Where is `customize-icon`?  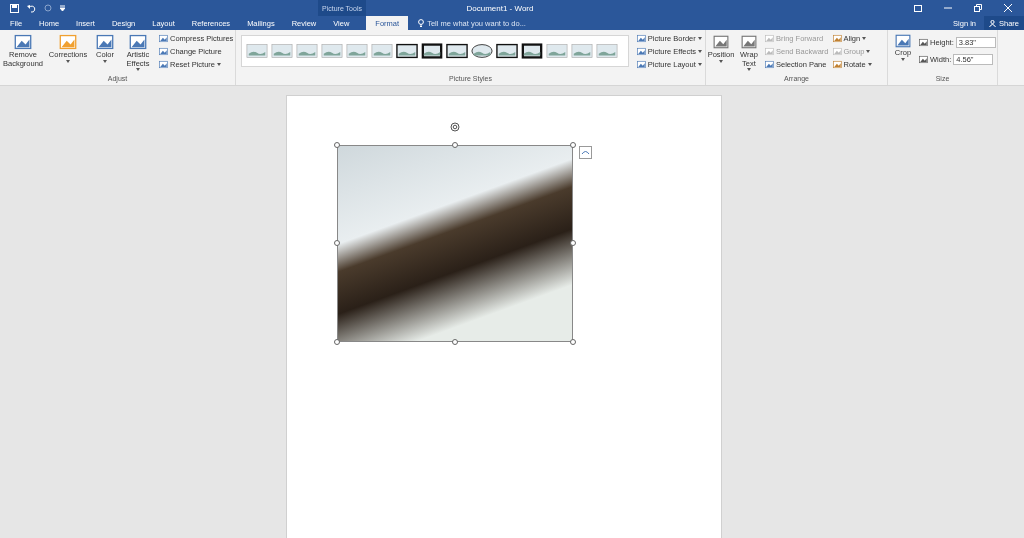
customize-icon is located at coordinates (62, 8).